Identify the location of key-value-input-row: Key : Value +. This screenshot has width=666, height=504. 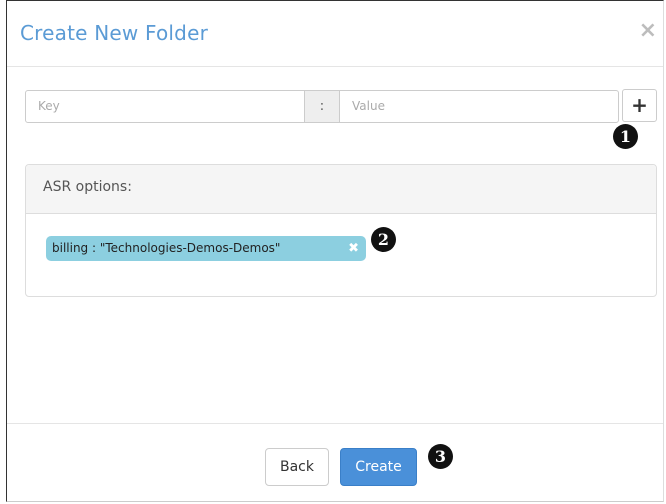
(341, 106).